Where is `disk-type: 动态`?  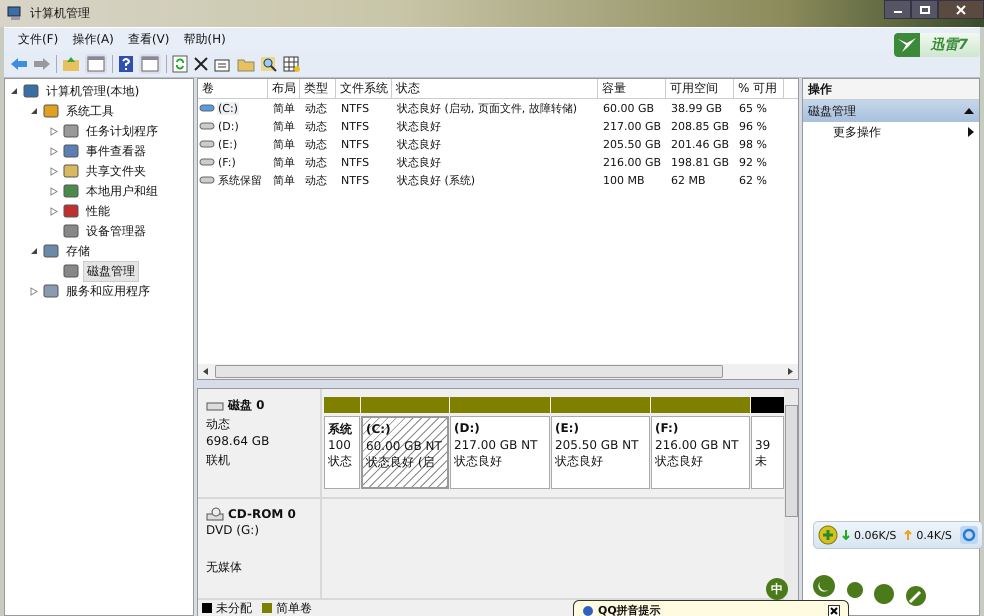 disk-type: 动态 is located at coordinates (218, 424).